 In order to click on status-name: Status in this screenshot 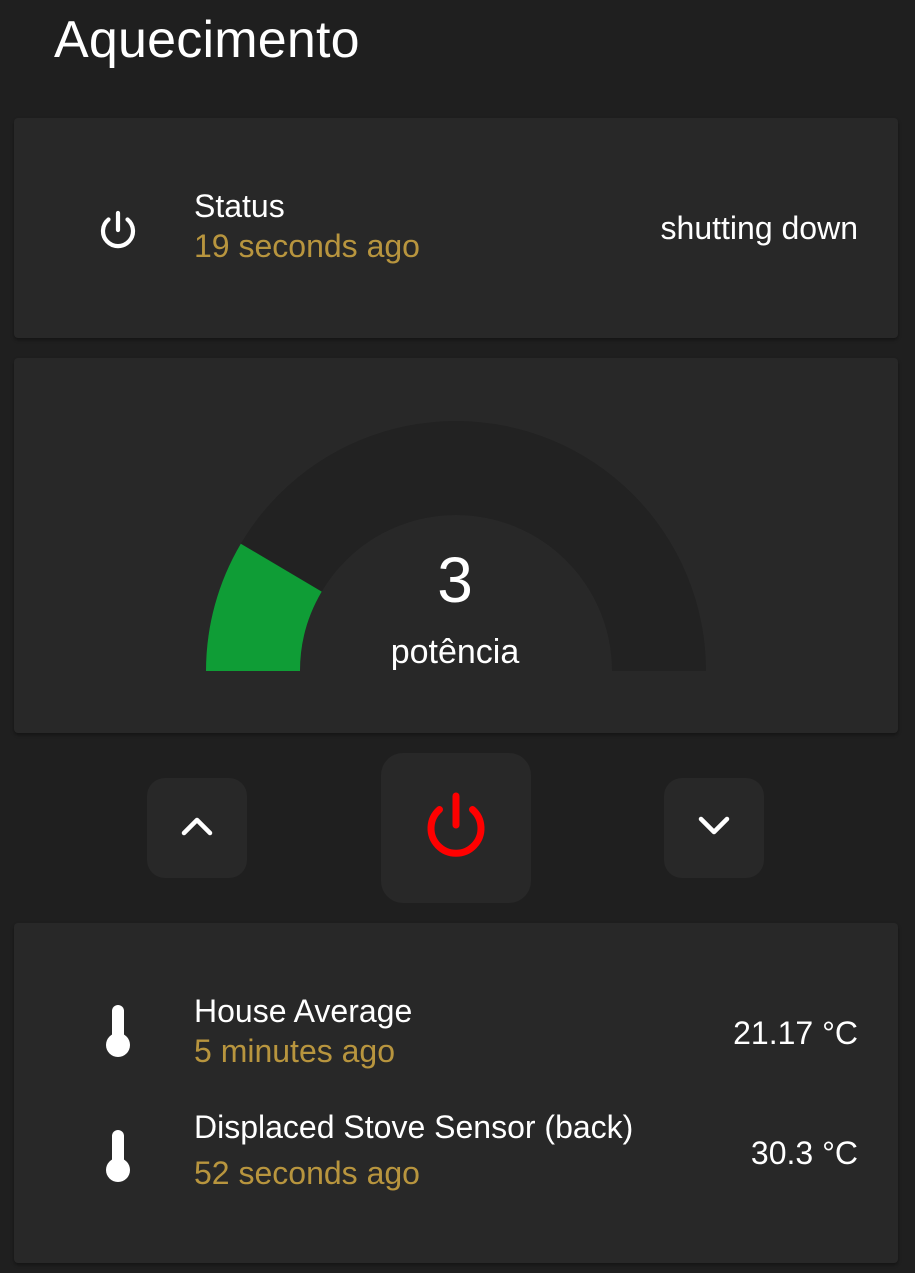, I will do `click(239, 206)`.